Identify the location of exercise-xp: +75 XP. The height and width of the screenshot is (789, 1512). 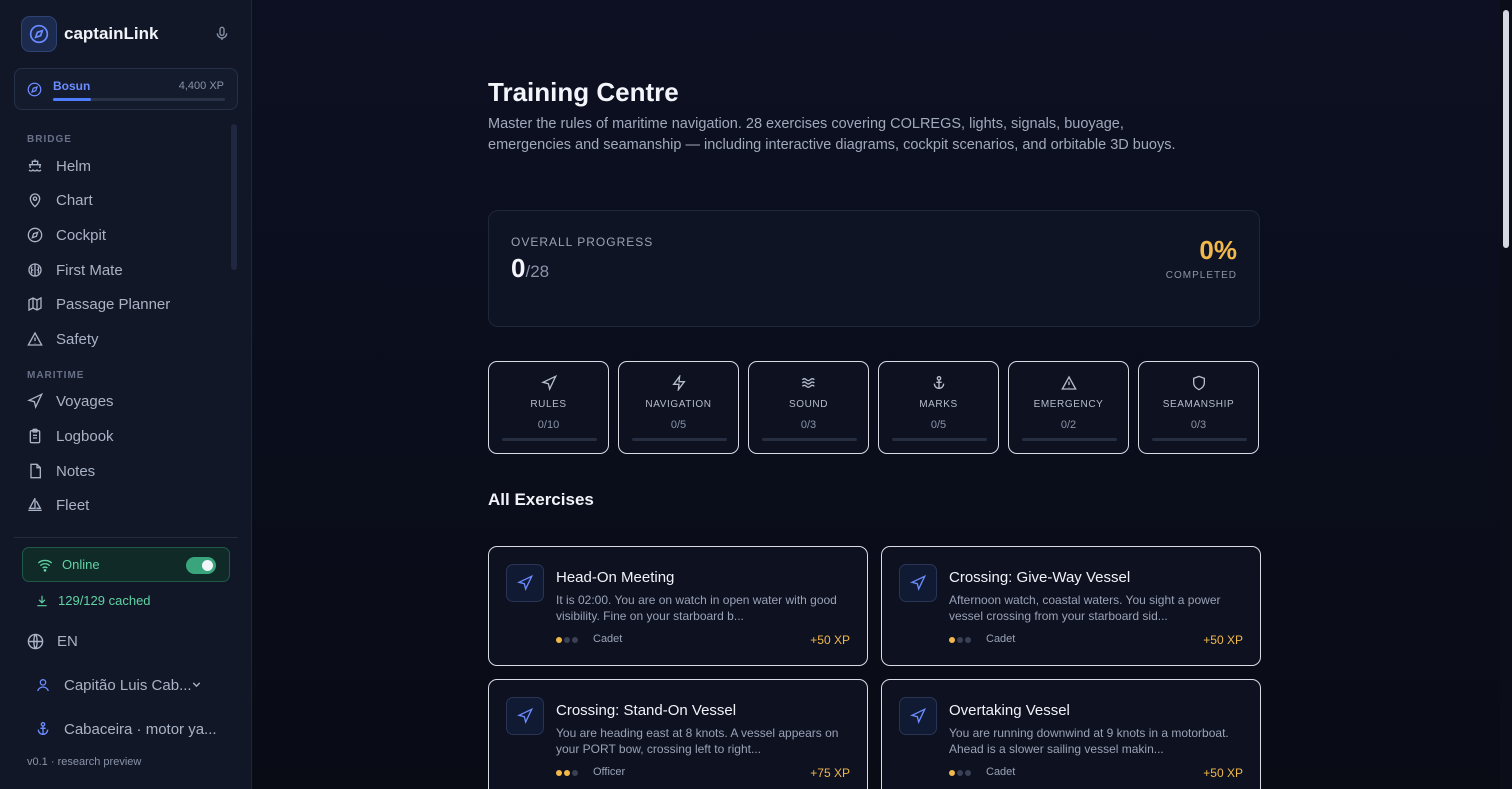
(830, 773).